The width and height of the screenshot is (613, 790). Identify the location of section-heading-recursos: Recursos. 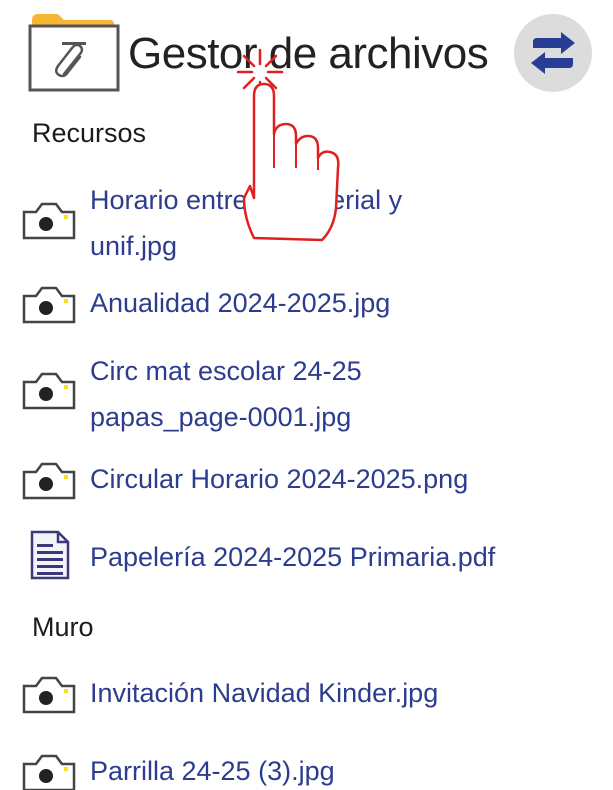
(89, 133).